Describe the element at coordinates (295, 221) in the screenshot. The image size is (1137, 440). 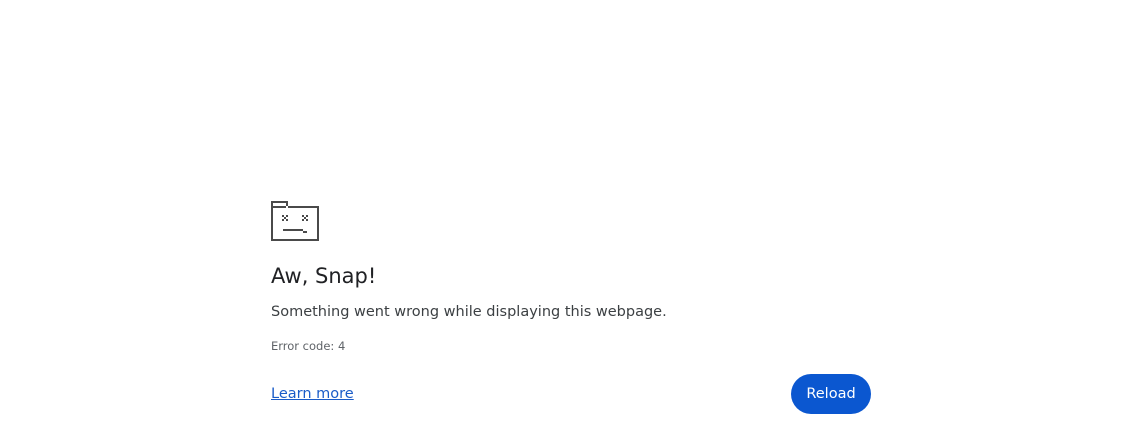
I see `sad-tab-icon` at that location.